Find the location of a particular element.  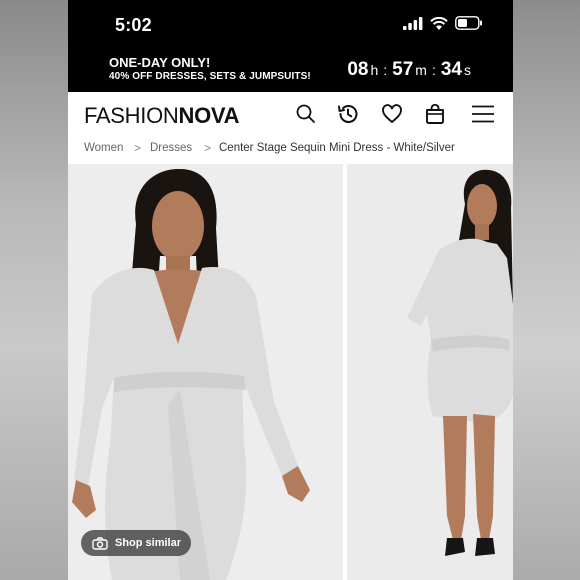

fashionnova-logo: FASHIONNOVA is located at coordinates (162, 116).